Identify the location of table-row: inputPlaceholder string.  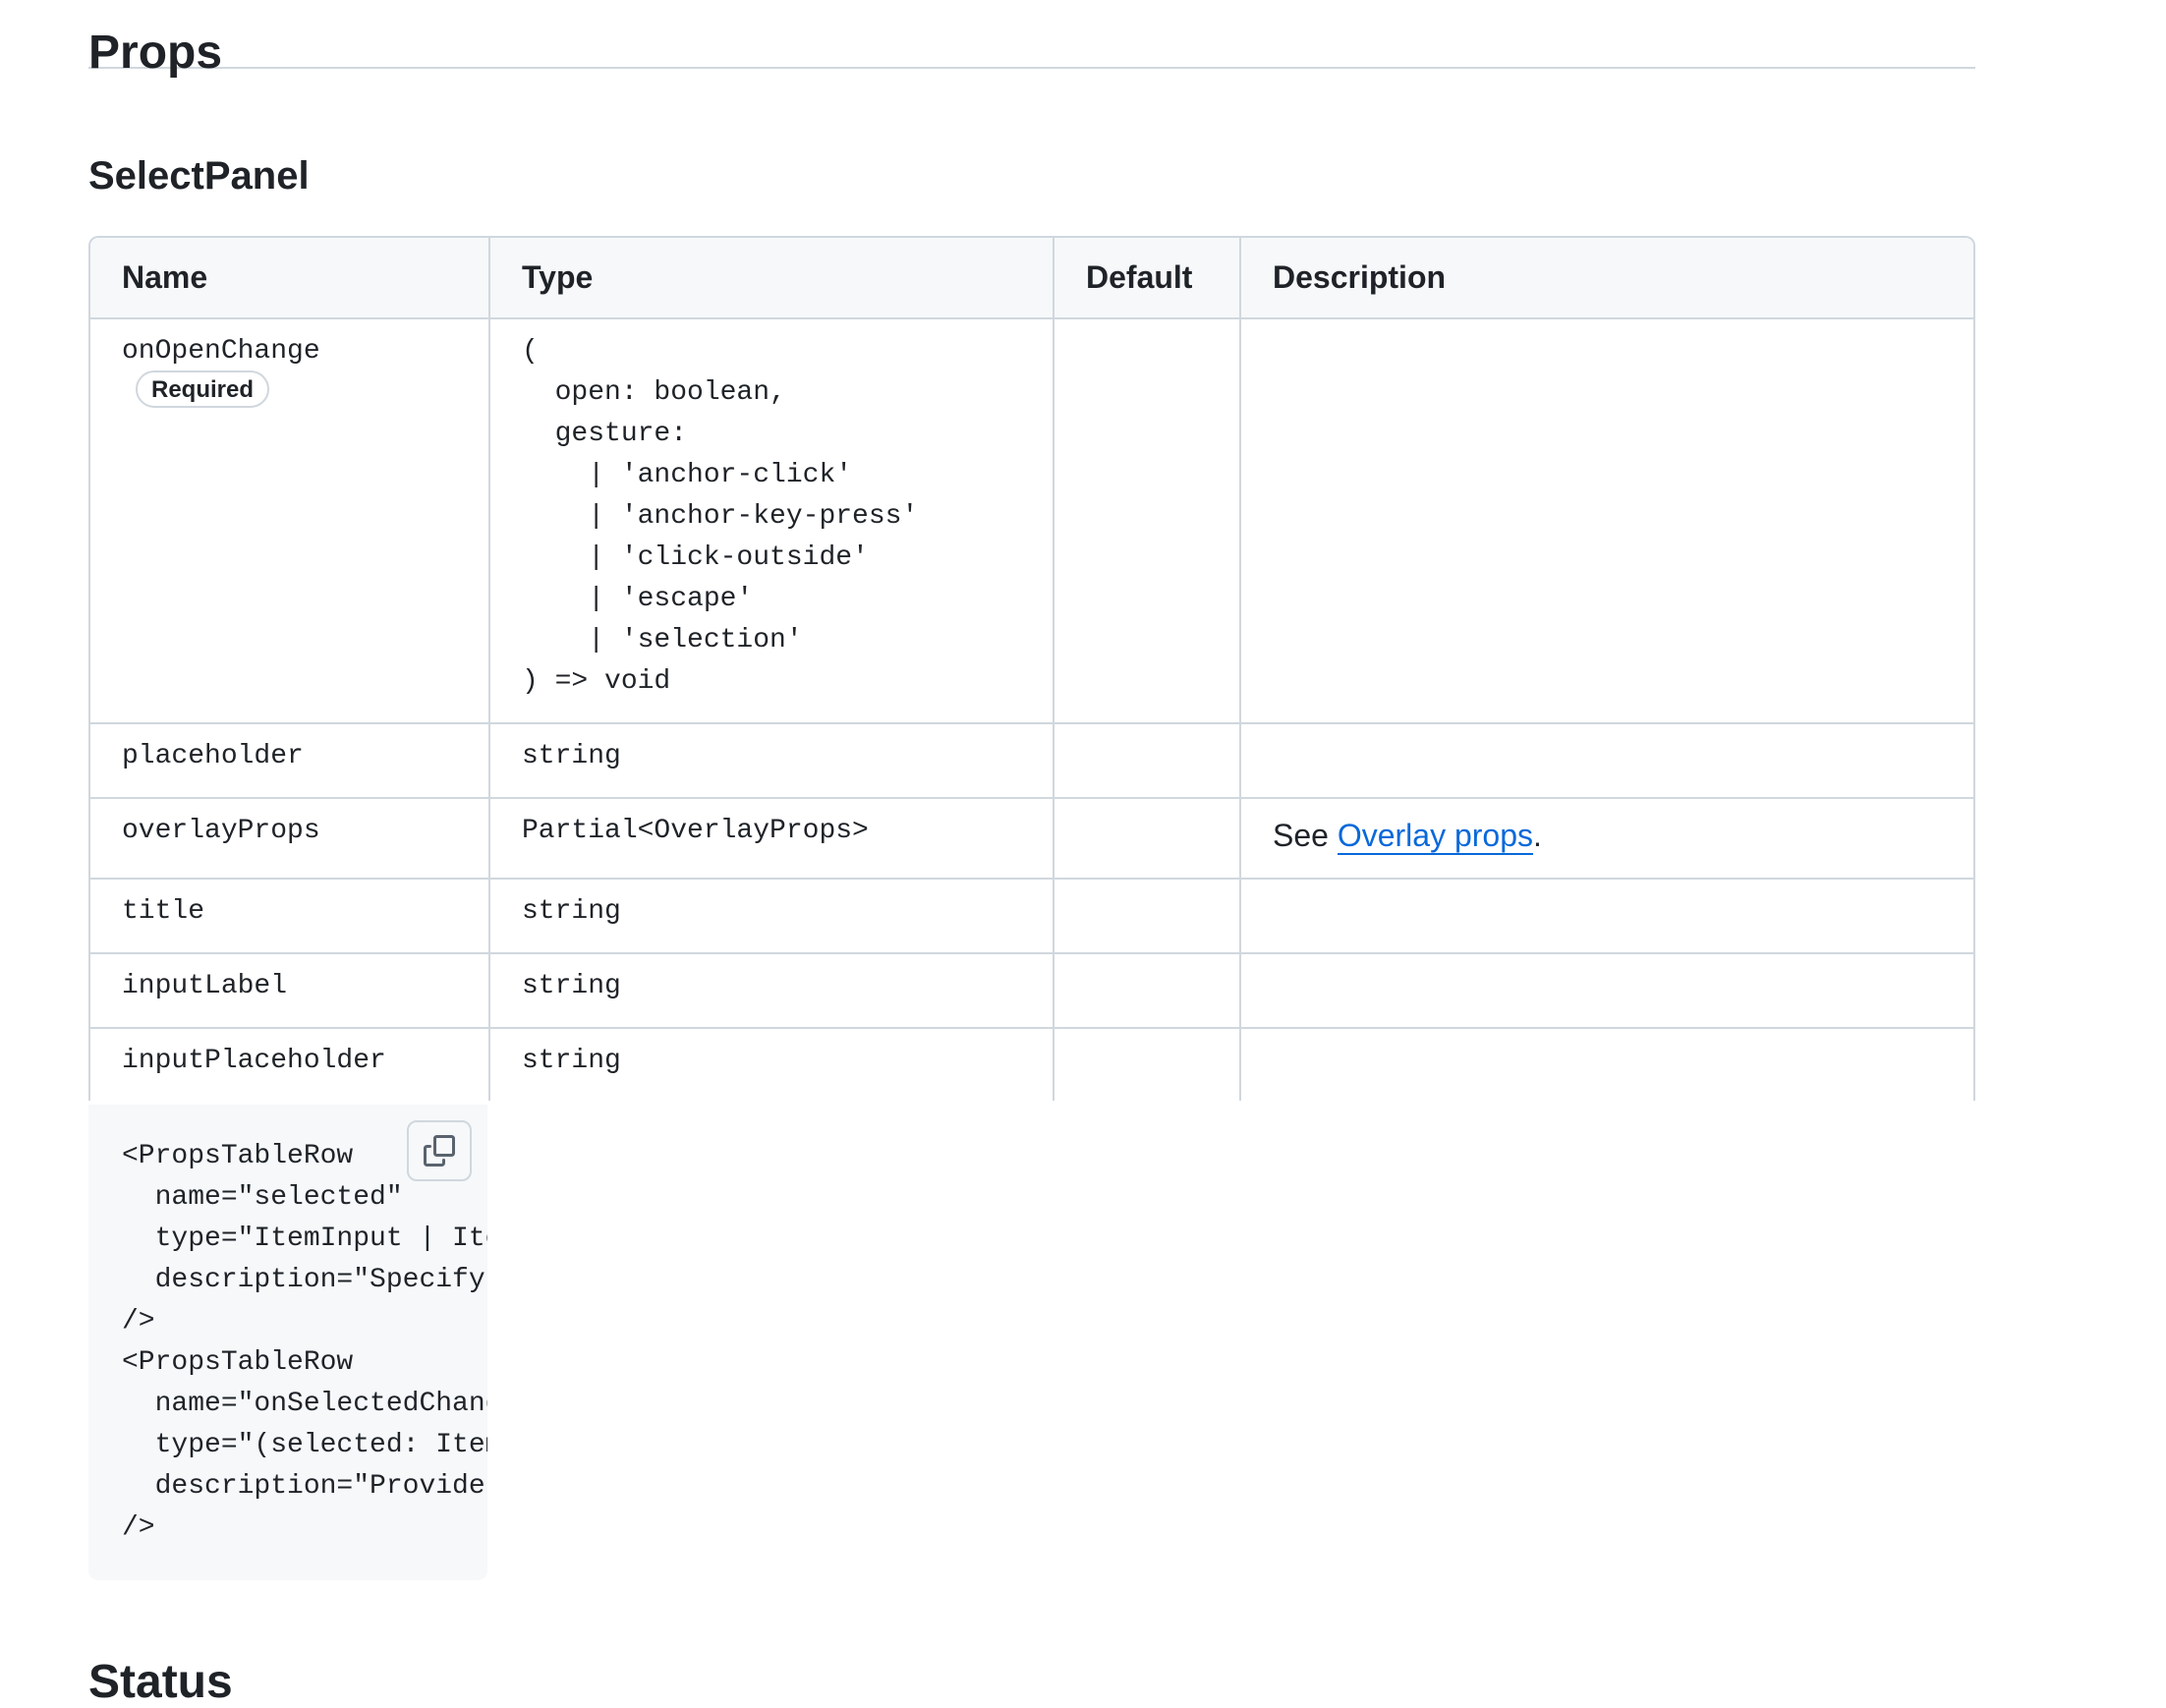
(1031, 1064).